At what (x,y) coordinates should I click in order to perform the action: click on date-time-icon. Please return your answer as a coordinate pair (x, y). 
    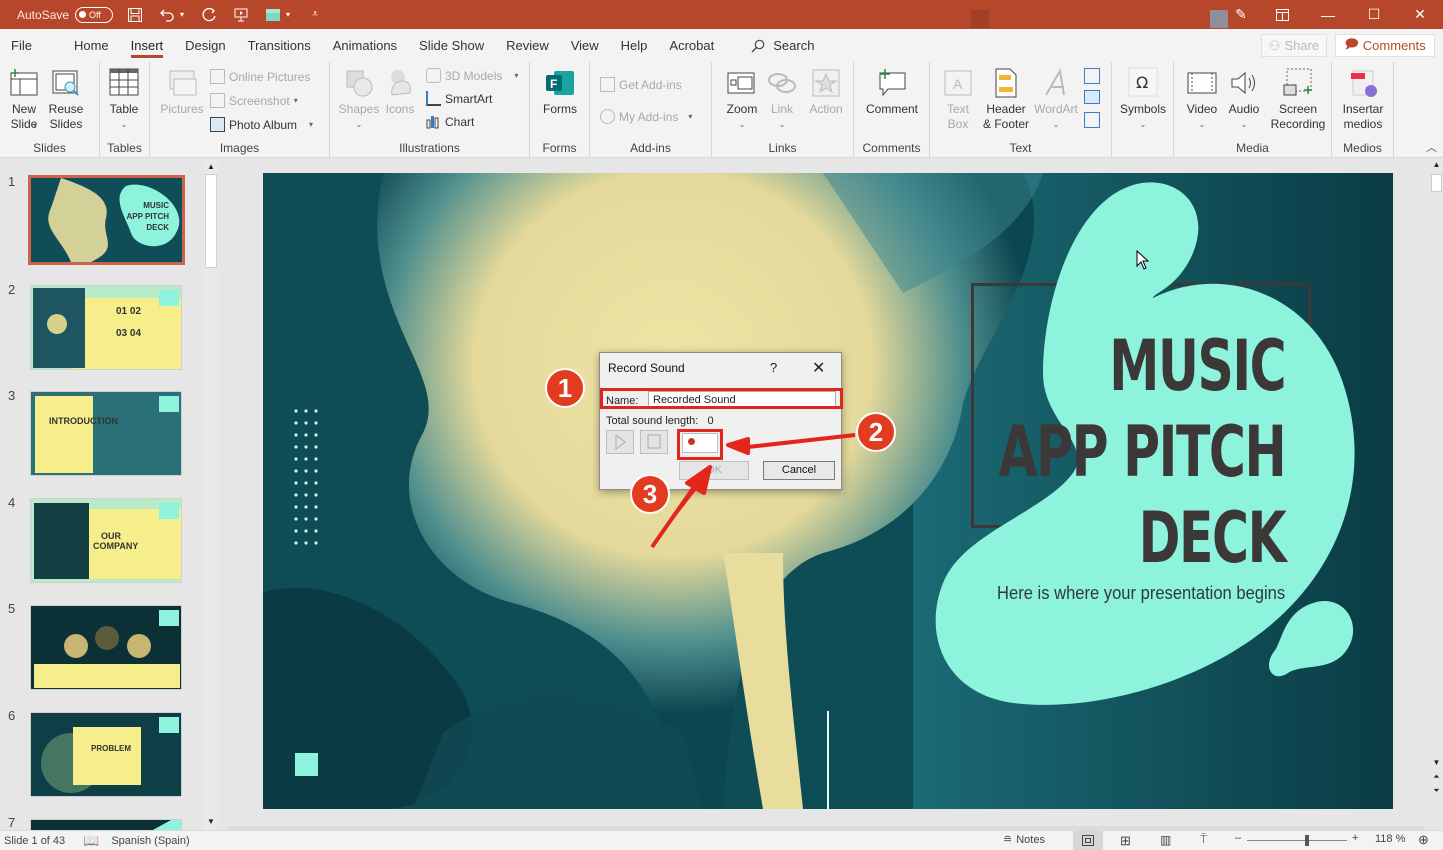
    Looking at the image, I should click on (1092, 76).